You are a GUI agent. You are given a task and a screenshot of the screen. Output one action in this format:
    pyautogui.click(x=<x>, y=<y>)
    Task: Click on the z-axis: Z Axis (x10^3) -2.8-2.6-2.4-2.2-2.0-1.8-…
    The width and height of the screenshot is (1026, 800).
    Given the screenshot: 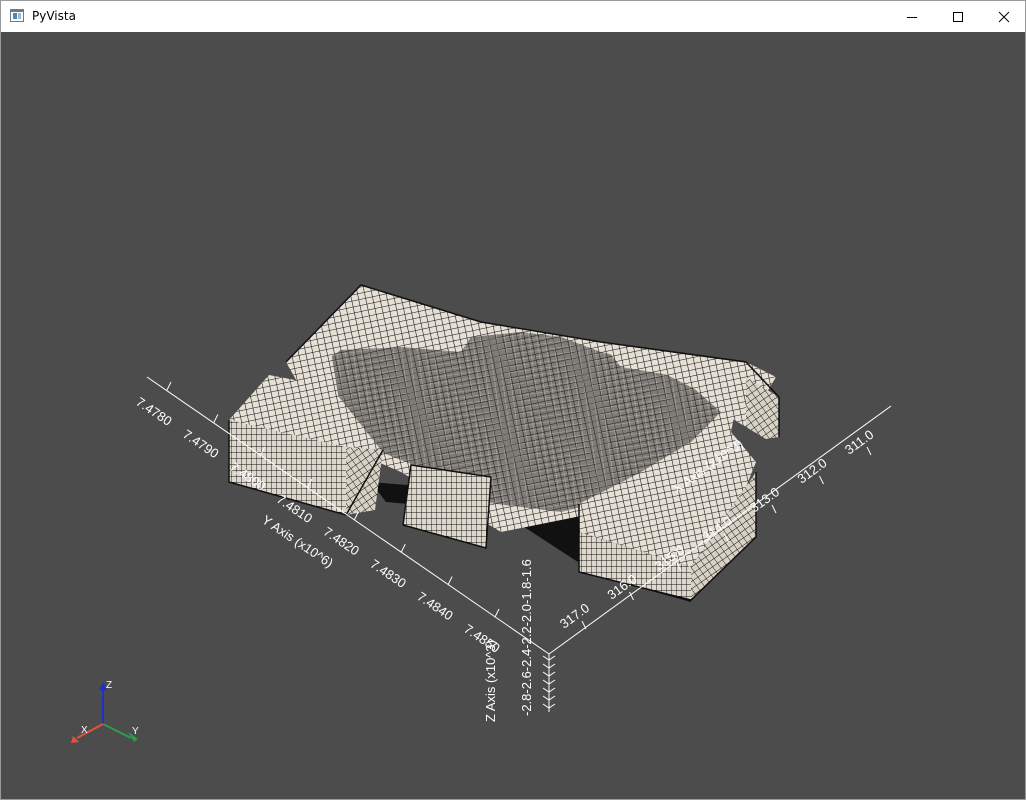 What is the action you would take?
    pyautogui.click(x=519, y=640)
    